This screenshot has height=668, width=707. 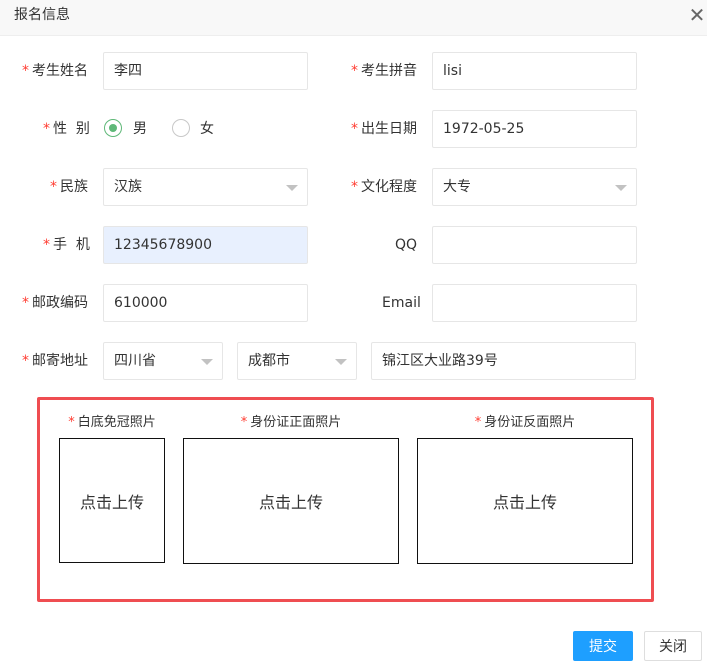 What do you see at coordinates (534, 245) in the screenshot?
I see `qq-input` at bounding box center [534, 245].